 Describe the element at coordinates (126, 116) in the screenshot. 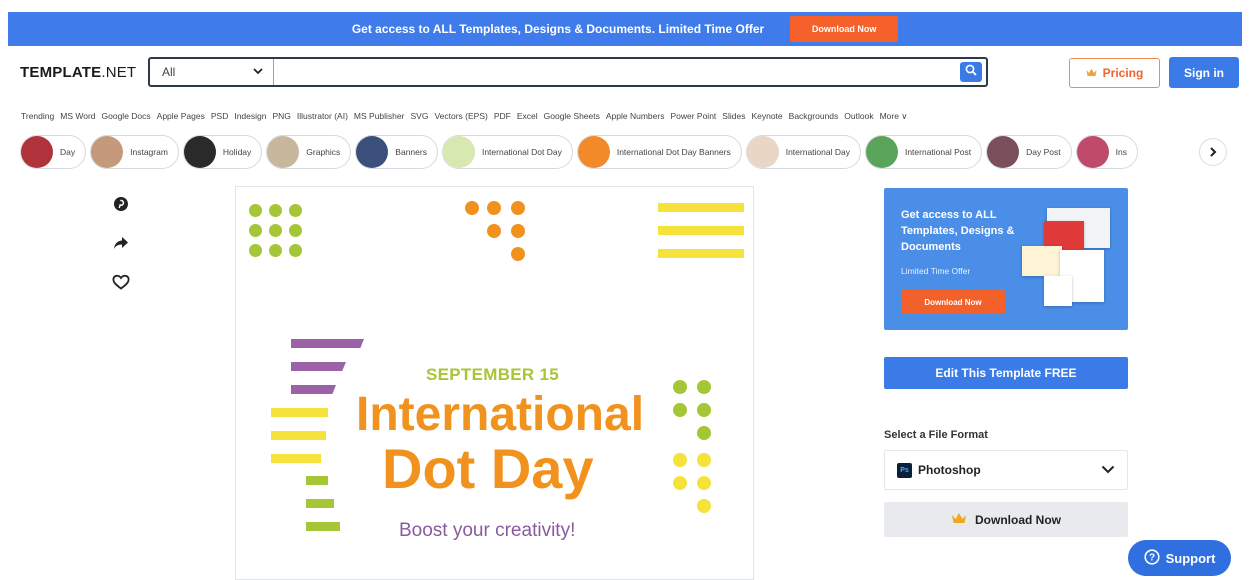

I see `category-link: Google Docs` at that location.